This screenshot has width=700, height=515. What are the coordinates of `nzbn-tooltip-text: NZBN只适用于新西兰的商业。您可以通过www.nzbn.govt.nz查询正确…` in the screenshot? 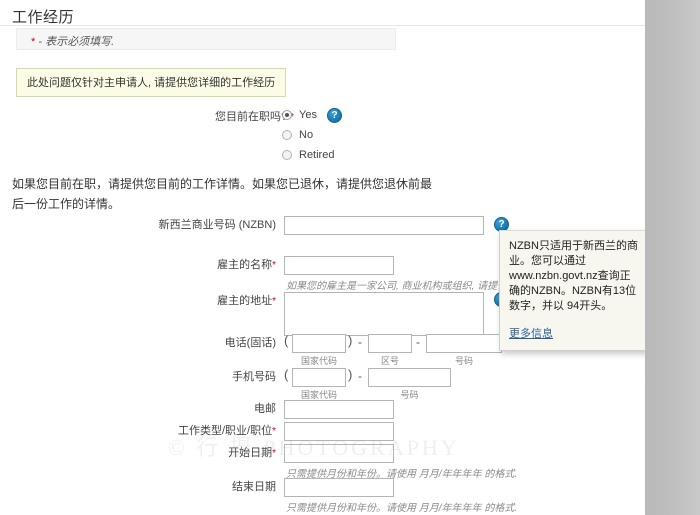 It's located at (573, 276).